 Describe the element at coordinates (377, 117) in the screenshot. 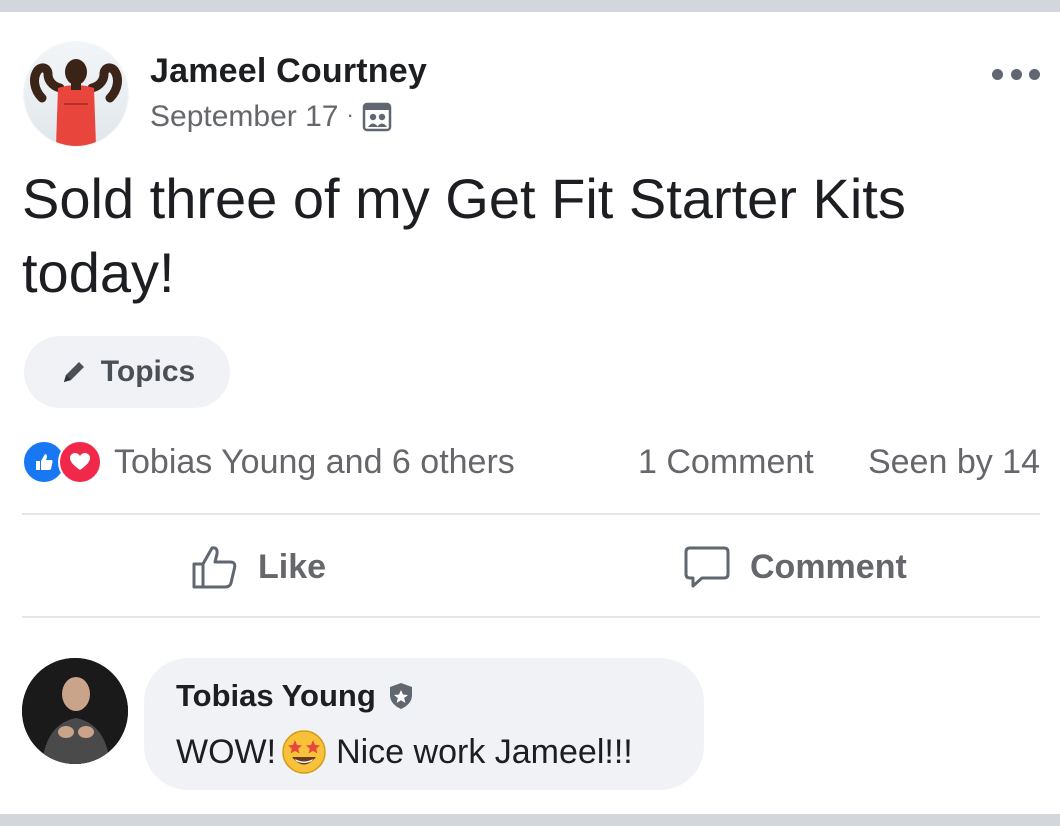

I see `group-audience-icon` at that location.